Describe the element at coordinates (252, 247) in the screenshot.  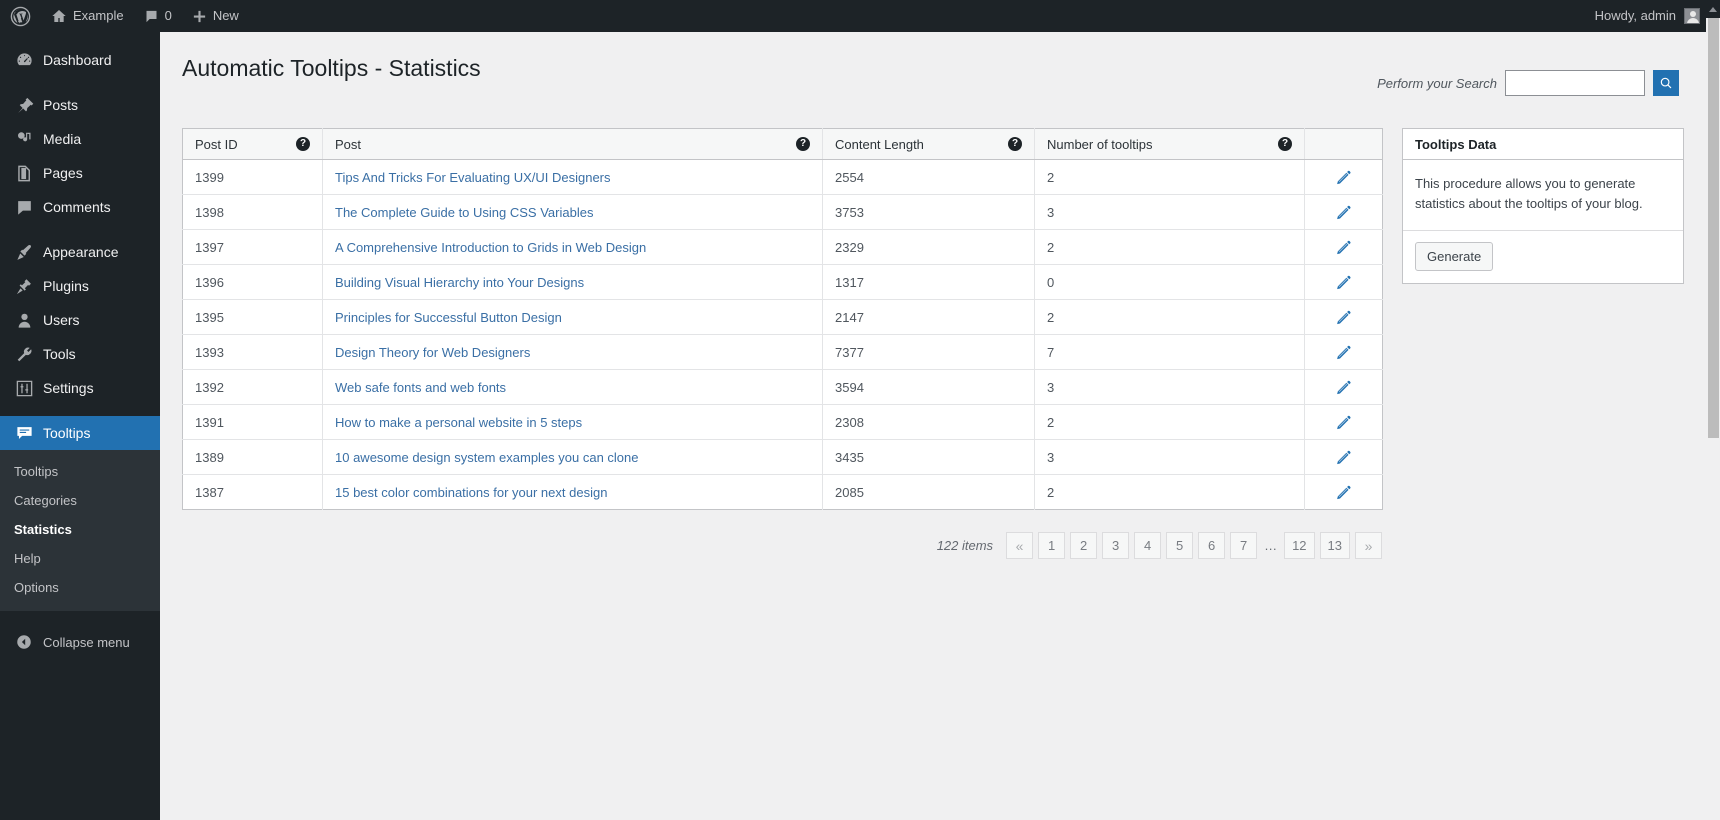
I see `cell-post-id: 1397` at that location.